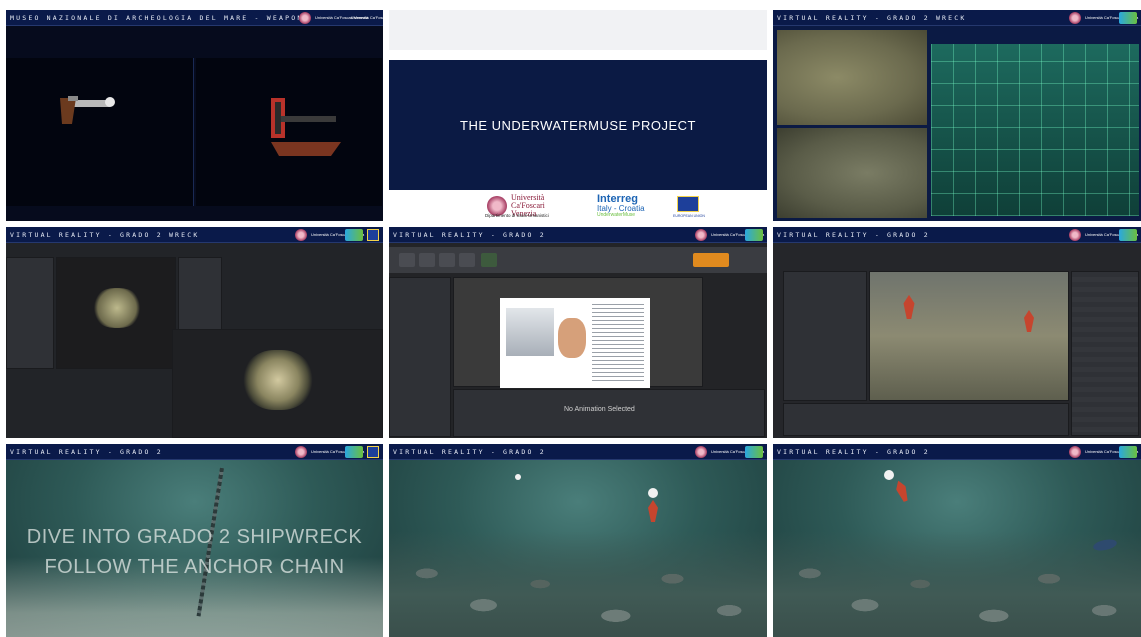 This screenshot has height=637, width=1141. Describe the element at coordinates (87, 110) in the screenshot. I see `pistol-model-icon` at that location.